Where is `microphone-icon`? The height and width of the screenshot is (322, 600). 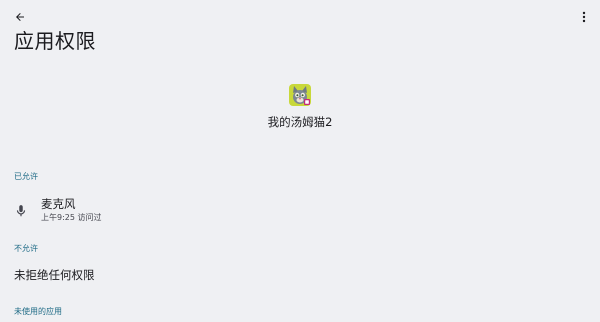 microphone-icon is located at coordinates (21, 210).